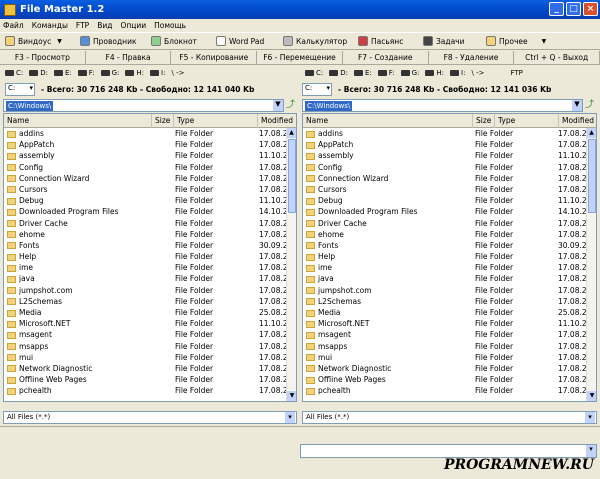  I want to click on toolbar-calculator-button: Калькулятор, so click(318, 41).